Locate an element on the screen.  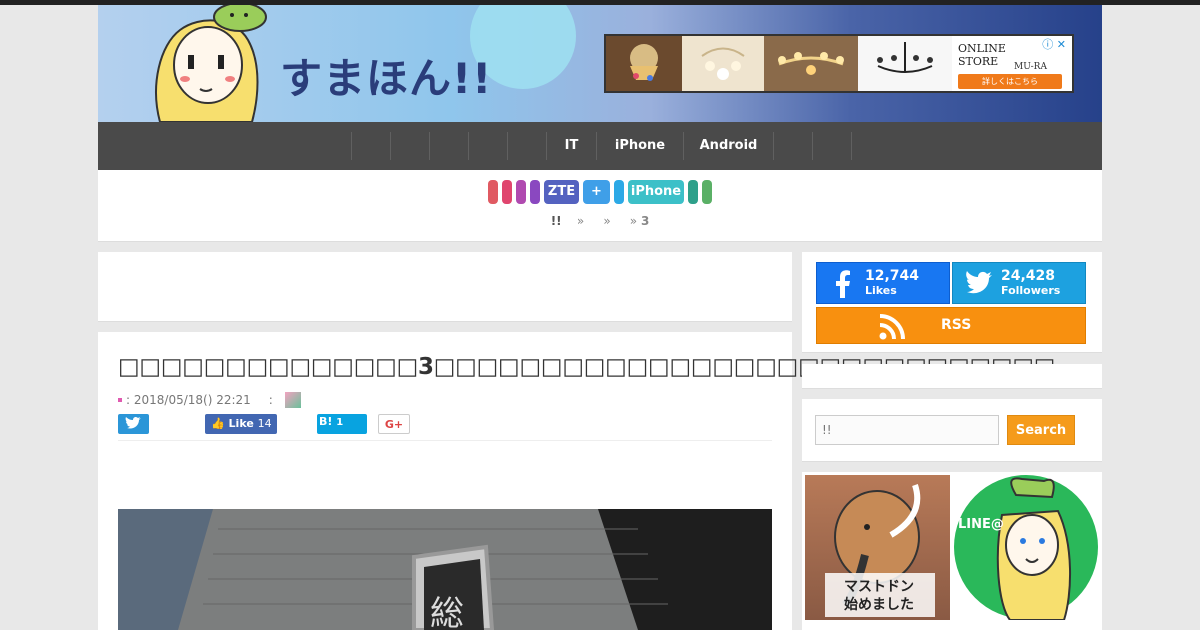
article-hero-image: 総 is located at coordinates (445, 569).